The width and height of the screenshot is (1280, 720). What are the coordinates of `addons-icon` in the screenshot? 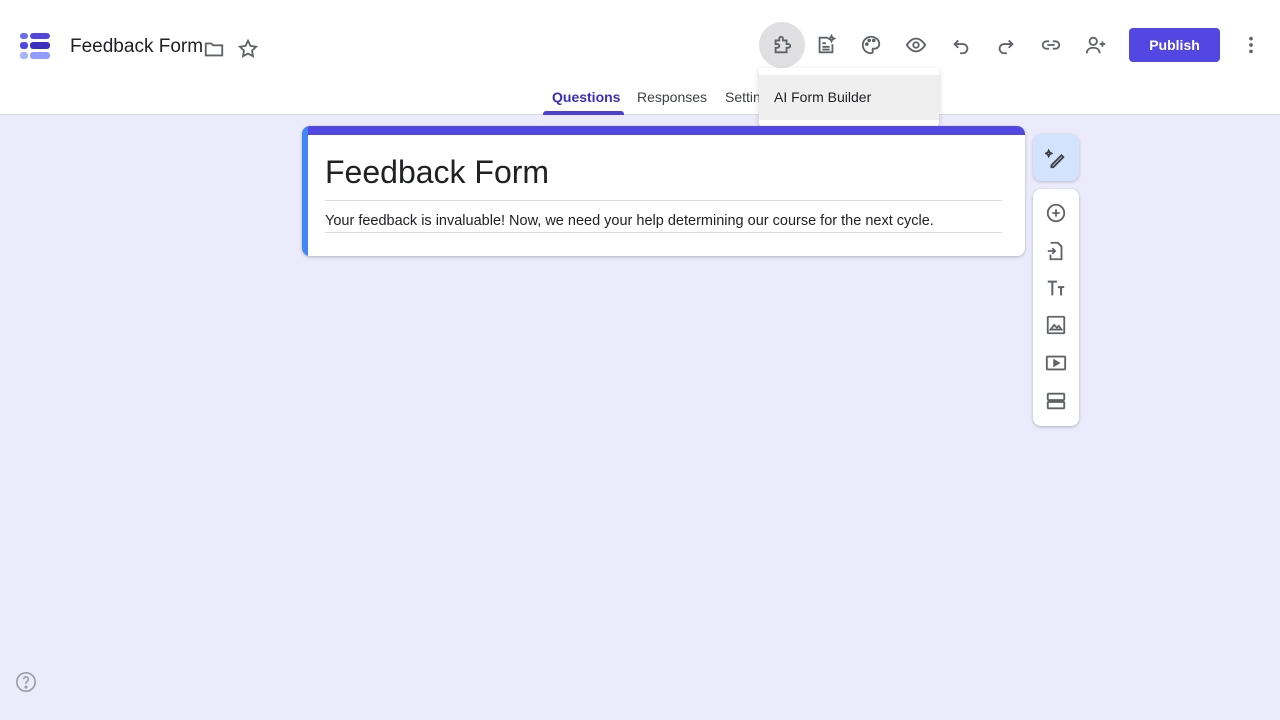 It's located at (783, 44).